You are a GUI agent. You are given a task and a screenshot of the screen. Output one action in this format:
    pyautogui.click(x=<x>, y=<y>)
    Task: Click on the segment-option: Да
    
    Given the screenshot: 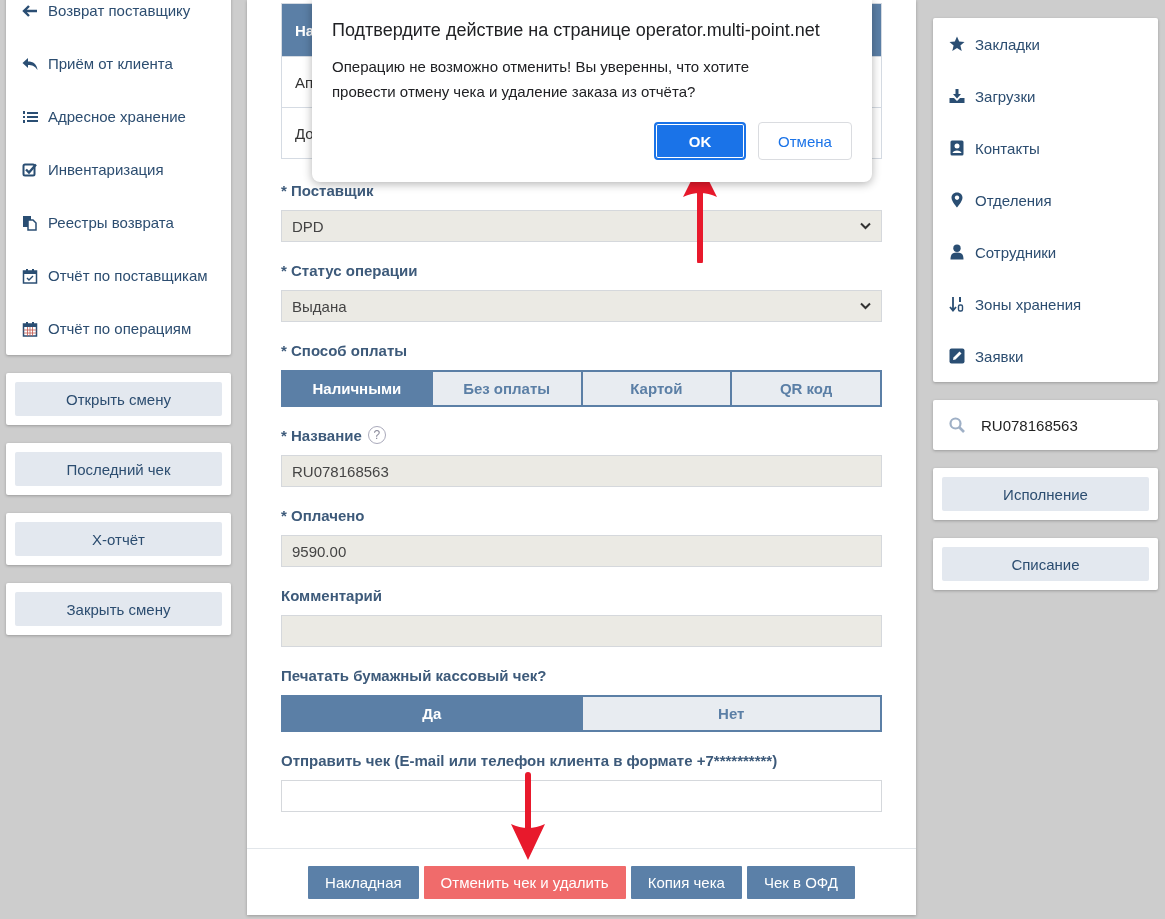 What is the action you would take?
    pyautogui.click(x=432, y=713)
    